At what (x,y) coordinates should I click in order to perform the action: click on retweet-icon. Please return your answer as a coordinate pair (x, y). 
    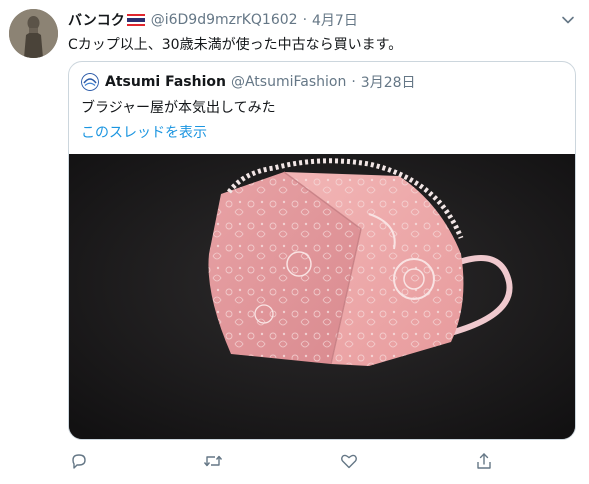
    Looking at the image, I should click on (213, 461).